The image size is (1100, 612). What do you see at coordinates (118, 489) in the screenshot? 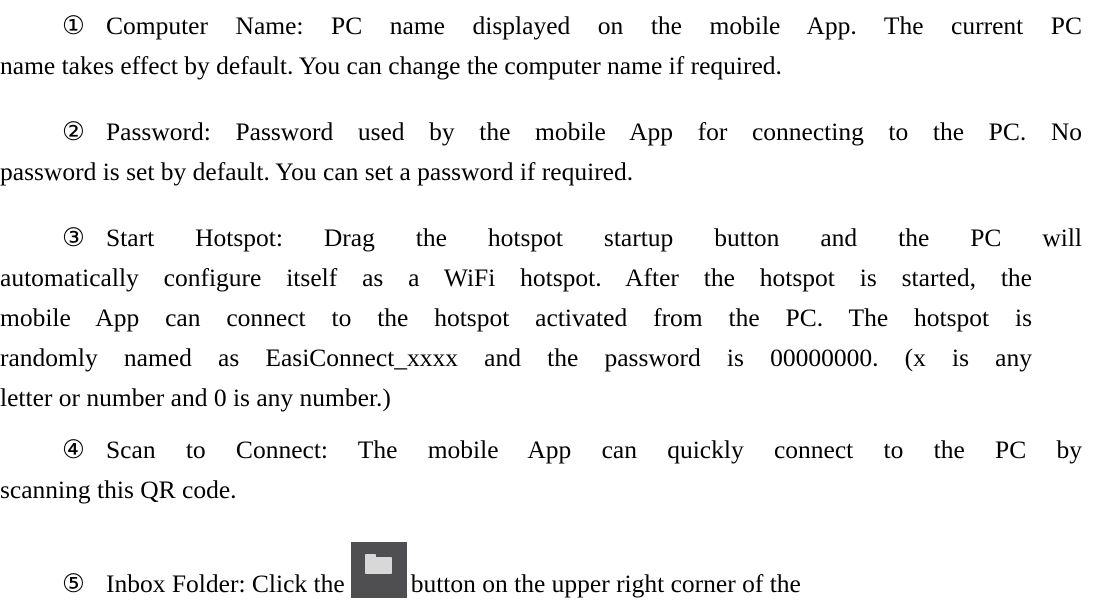
I see `item-text-line: scanning this QR code.` at bounding box center [118, 489].